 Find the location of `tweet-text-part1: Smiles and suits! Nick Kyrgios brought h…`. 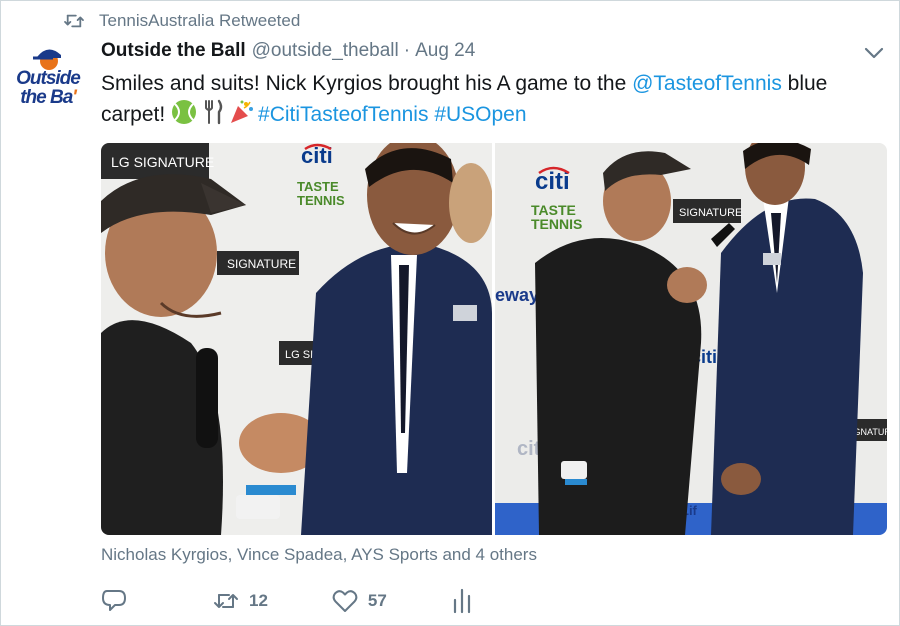

tweet-text-part1: Smiles and suits! Nick Kyrgios brought h… is located at coordinates (367, 83).